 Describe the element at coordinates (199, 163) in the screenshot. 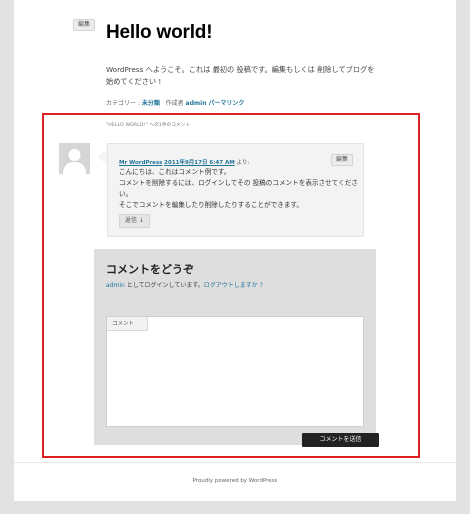

I see `comment-date-link: 2011年9月17日 6:47 AM` at that location.